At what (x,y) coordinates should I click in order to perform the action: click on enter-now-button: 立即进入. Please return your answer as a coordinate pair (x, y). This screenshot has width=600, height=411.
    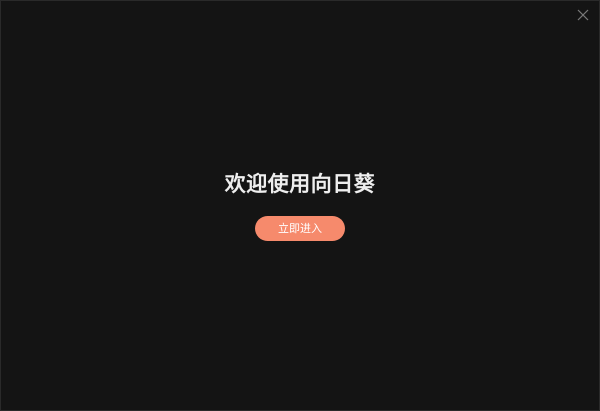
    Looking at the image, I should click on (300, 228).